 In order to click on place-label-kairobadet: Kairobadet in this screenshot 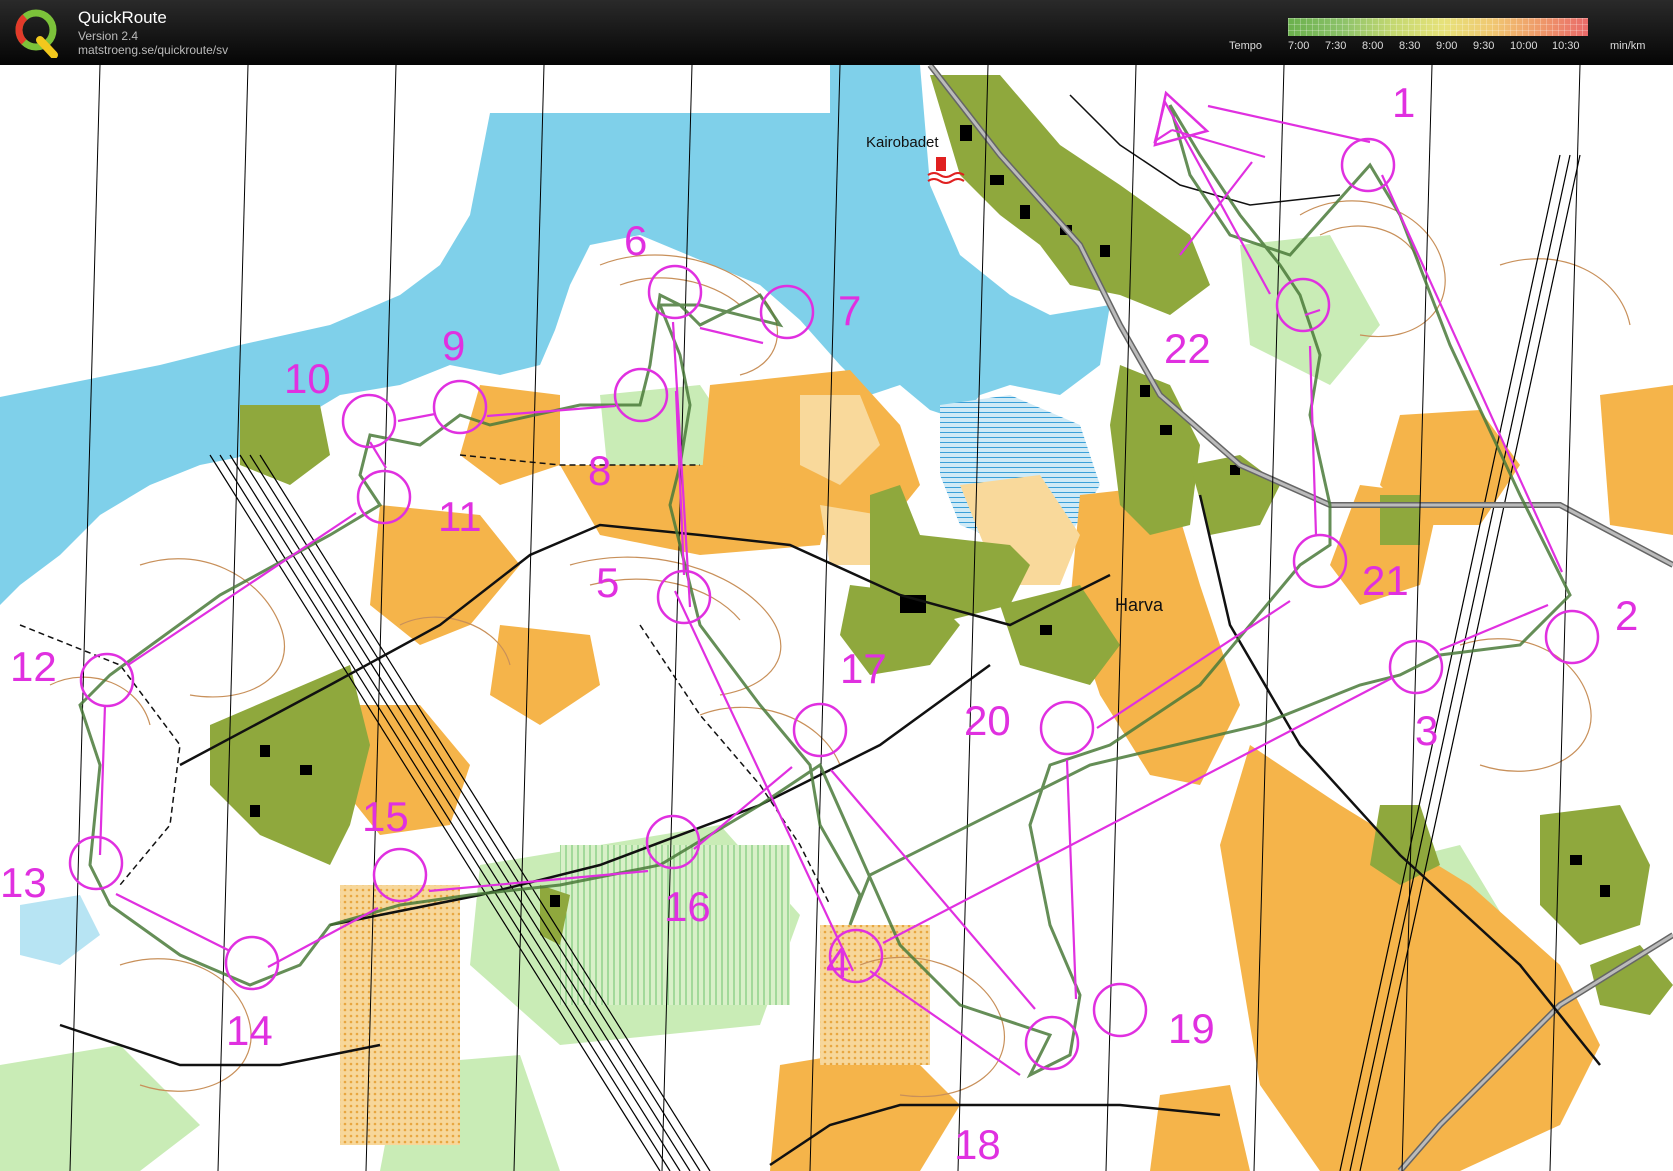, I will do `click(902, 142)`.